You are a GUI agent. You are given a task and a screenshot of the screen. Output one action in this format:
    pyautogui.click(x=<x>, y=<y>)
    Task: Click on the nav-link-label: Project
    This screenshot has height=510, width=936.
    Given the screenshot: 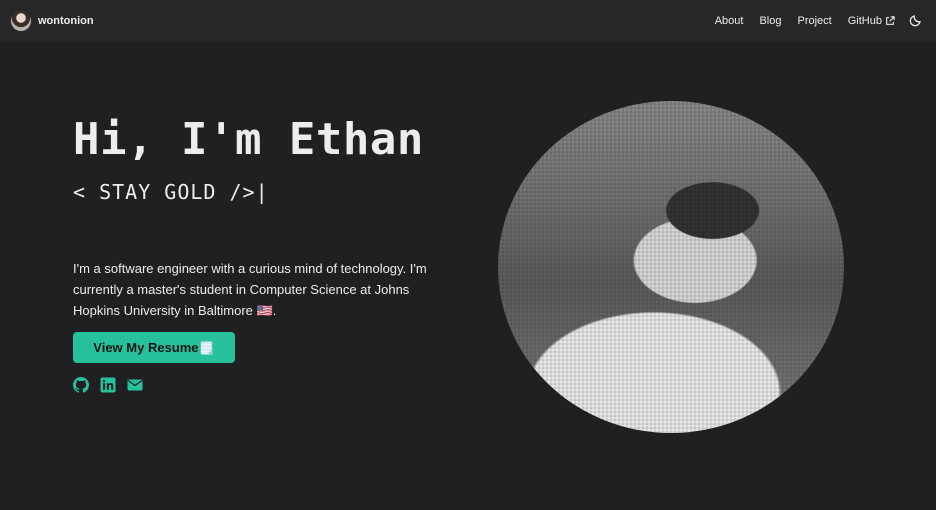 What is the action you would take?
    pyautogui.click(x=814, y=20)
    